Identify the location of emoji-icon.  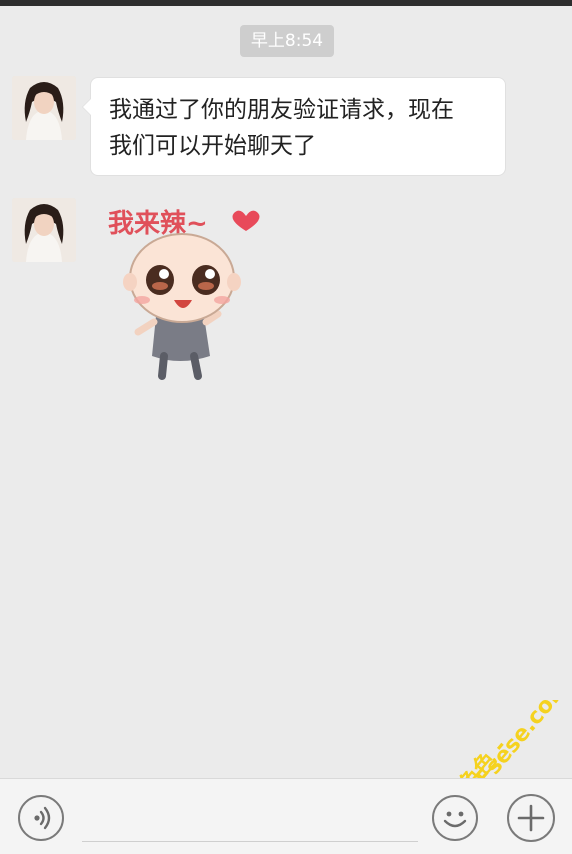
(455, 819).